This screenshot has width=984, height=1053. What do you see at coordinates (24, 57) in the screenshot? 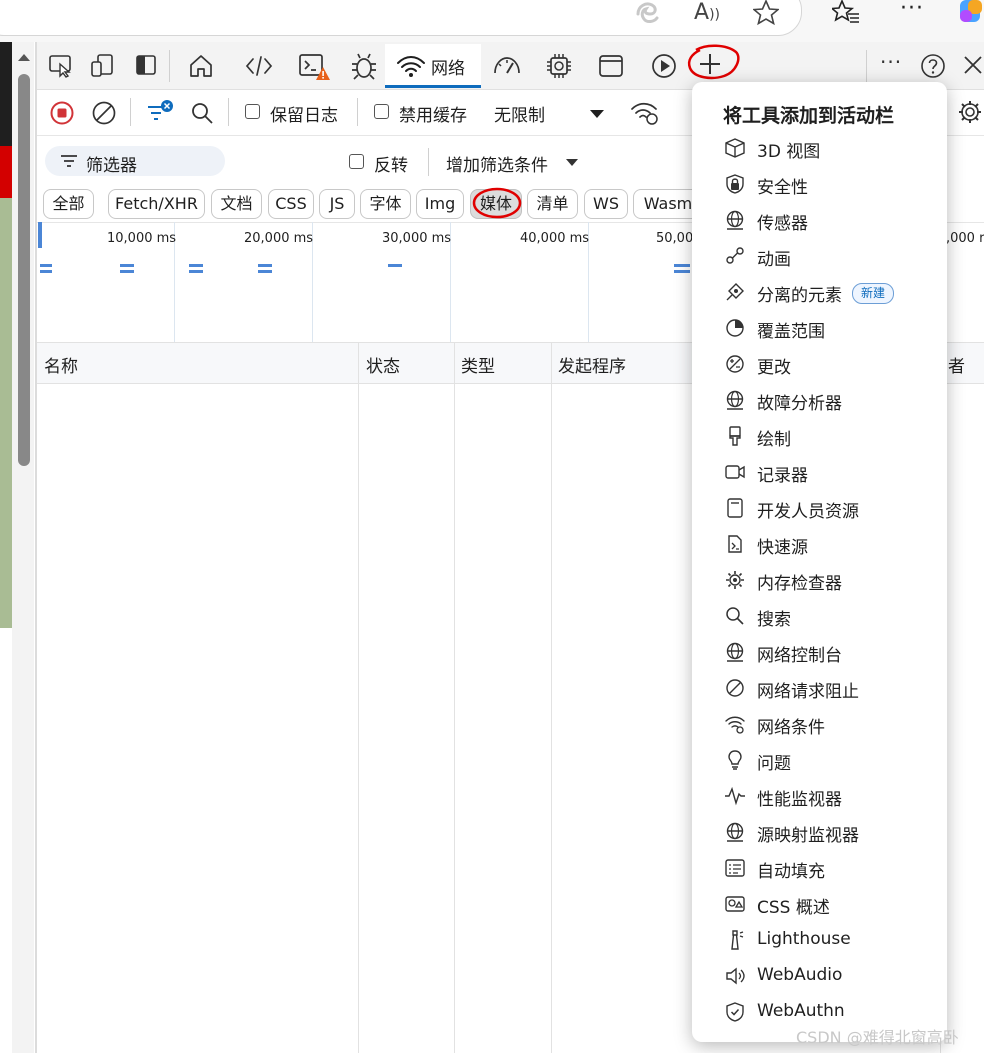
I see `scroll-up-arrow-icon` at bounding box center [24, 57].